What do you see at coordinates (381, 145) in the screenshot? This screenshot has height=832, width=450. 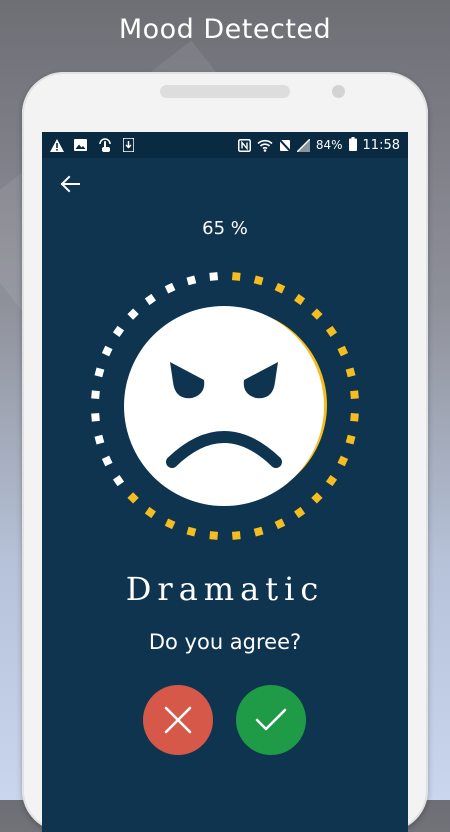 I see `clock: 11:58` at bounding box center [381, 145].